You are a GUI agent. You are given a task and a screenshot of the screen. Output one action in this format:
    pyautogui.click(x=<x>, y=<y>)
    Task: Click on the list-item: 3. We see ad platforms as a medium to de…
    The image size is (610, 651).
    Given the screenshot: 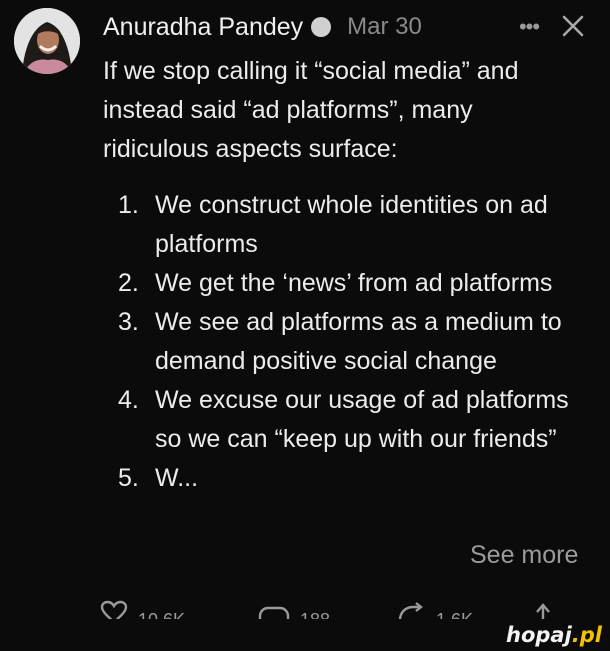 What is the action you would take?
    pyautogui.click(x=343, y=342)
    